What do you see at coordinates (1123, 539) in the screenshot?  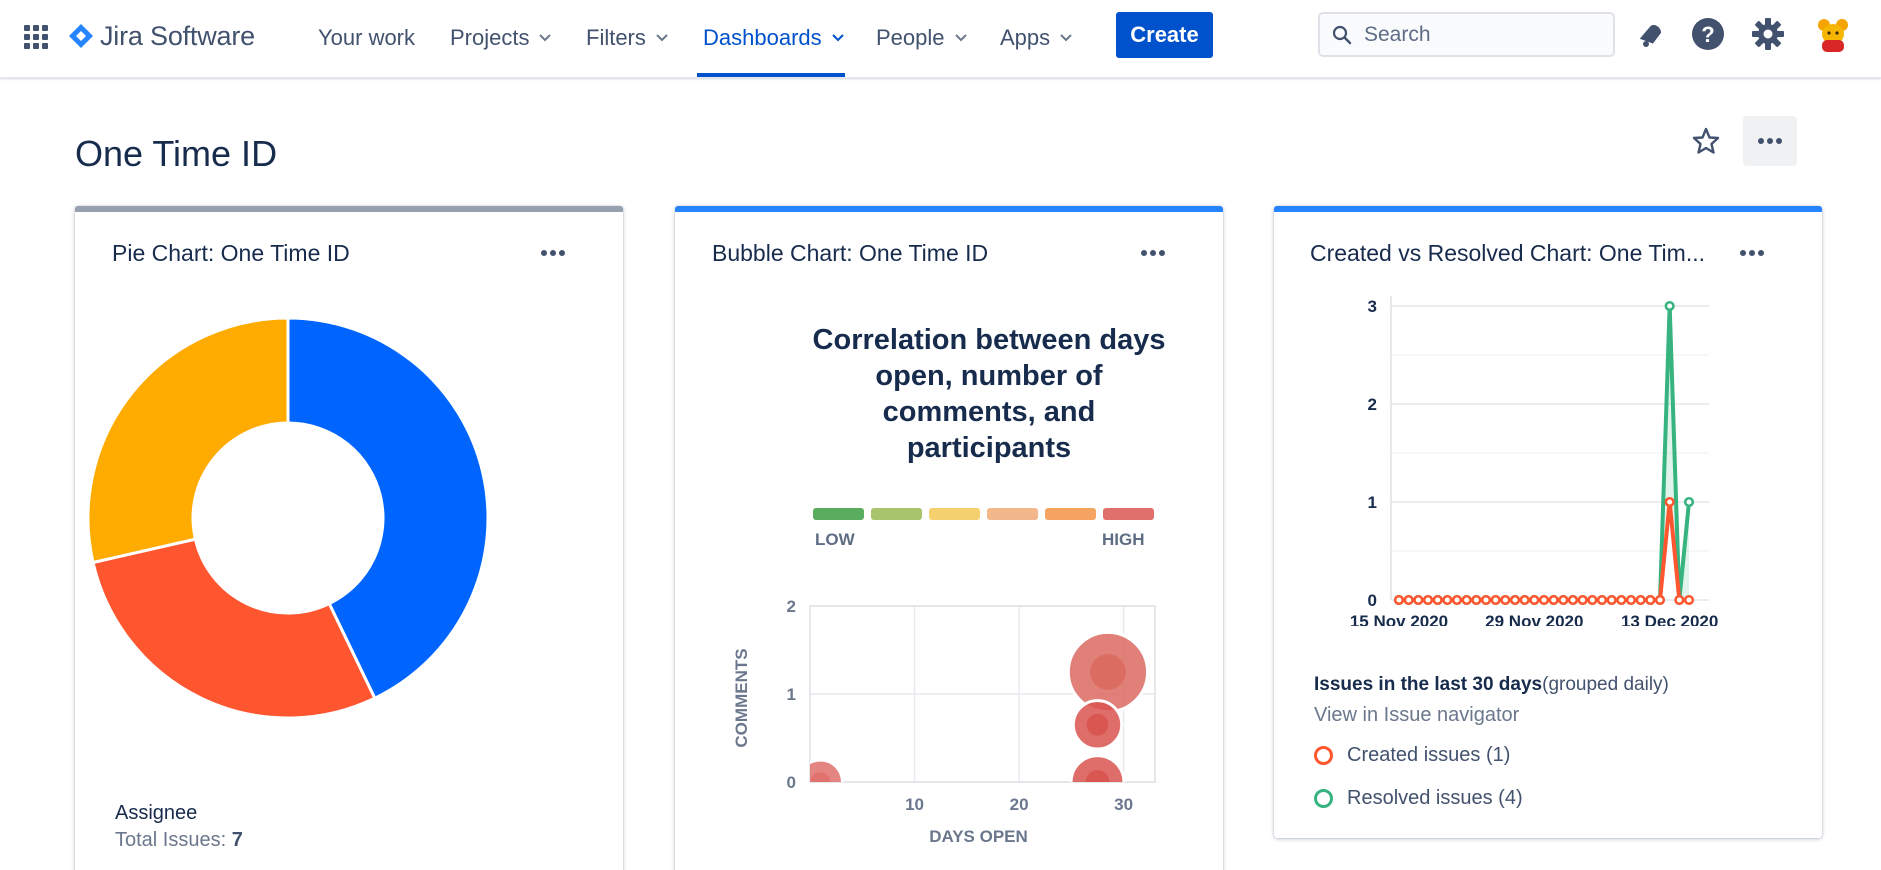 I see `legend-high-label: HIGH` at bounding box center [1123, 539].